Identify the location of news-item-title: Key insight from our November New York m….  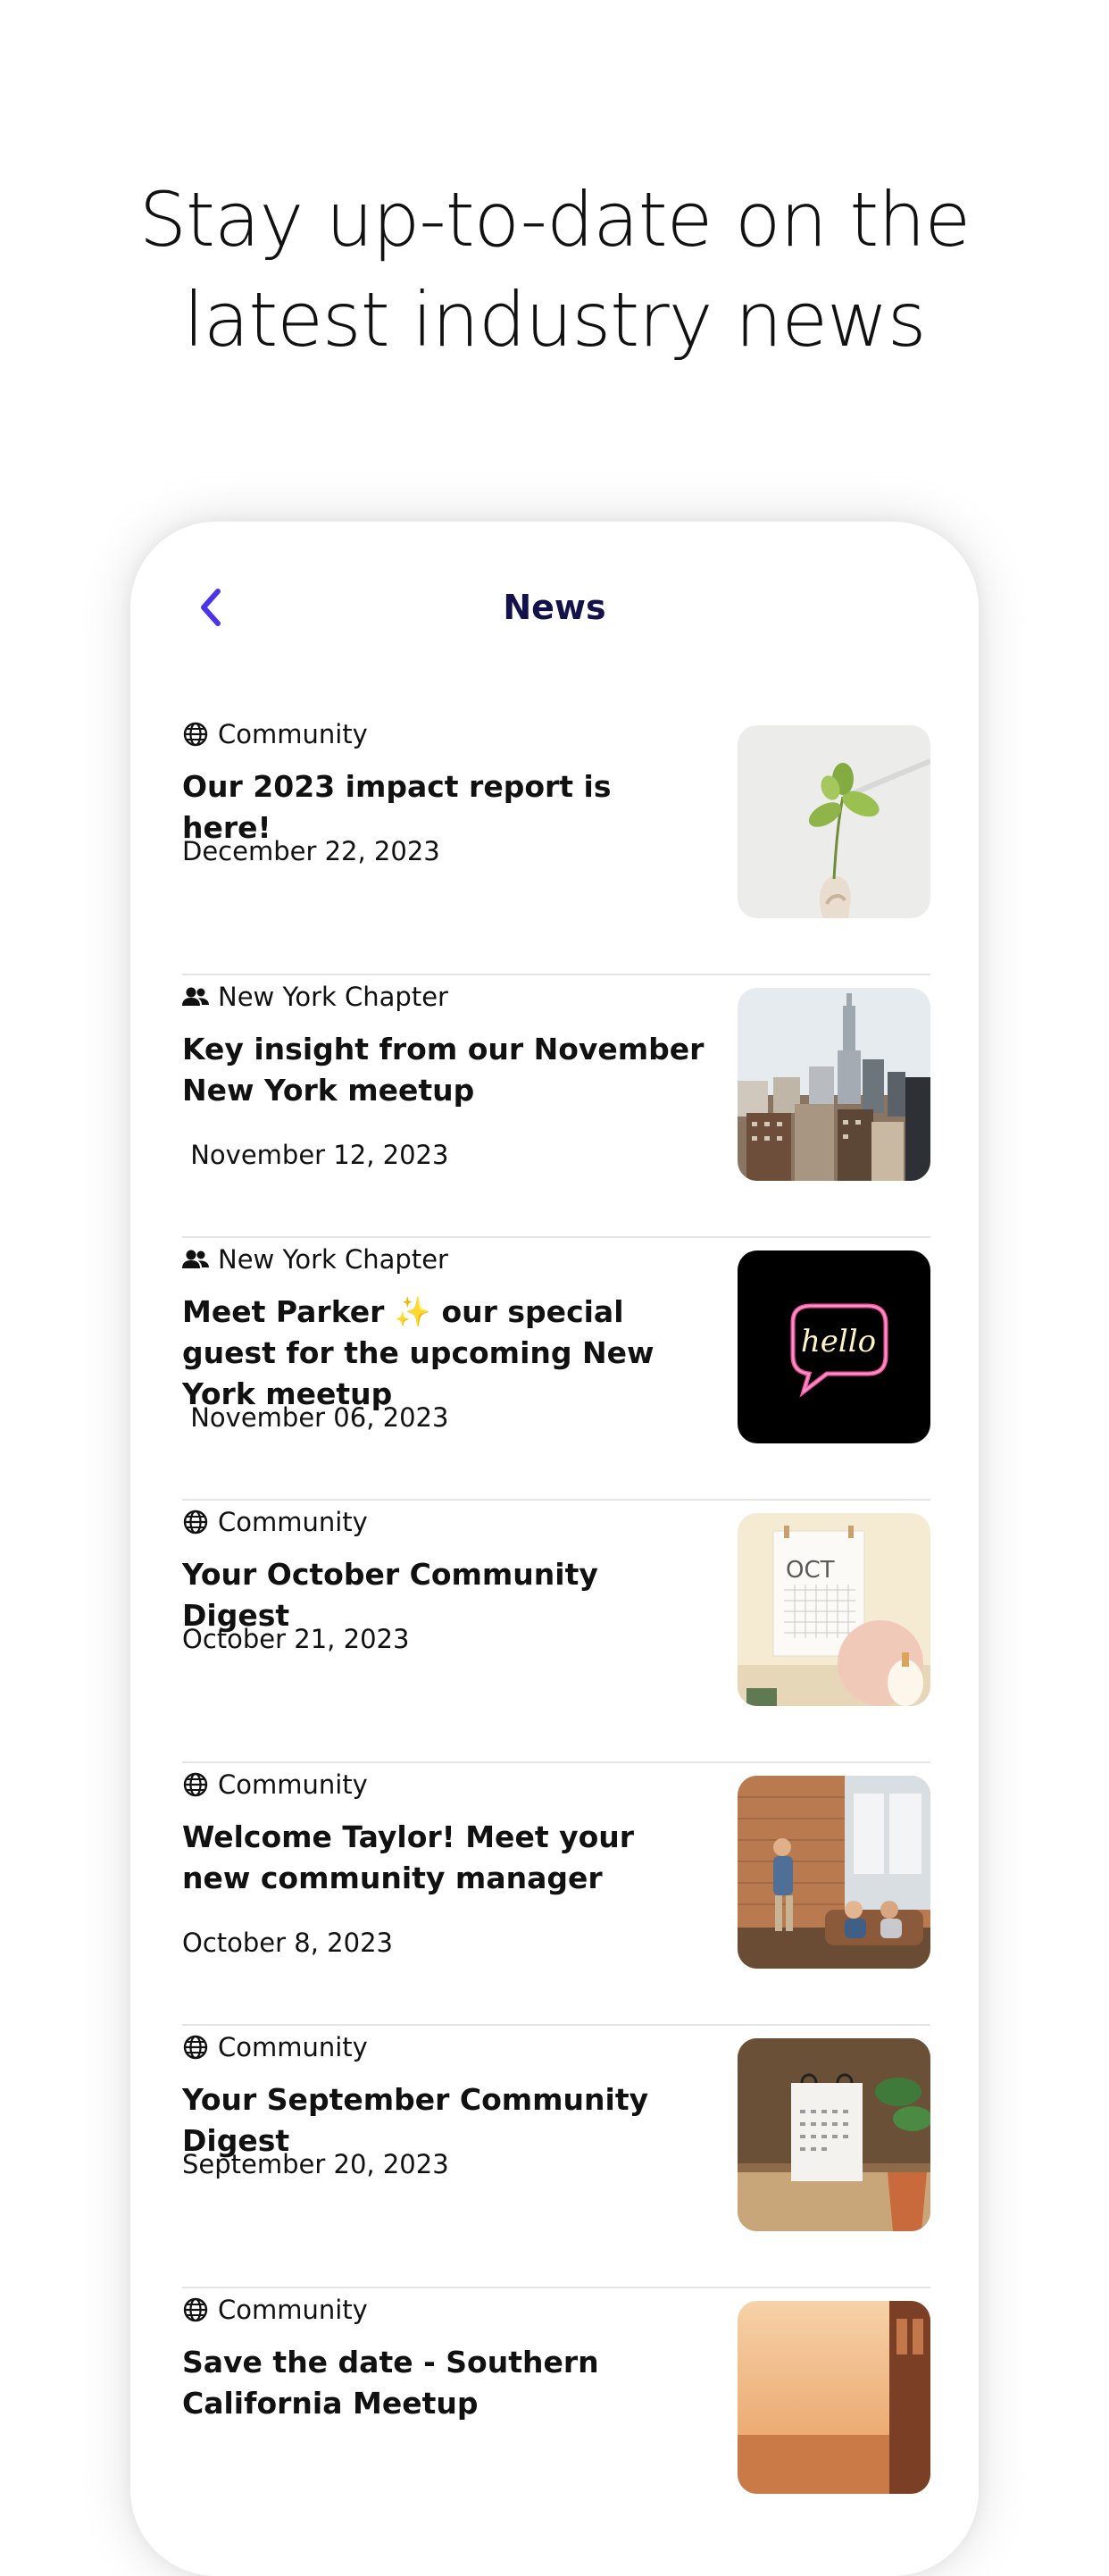
(443, 1070).